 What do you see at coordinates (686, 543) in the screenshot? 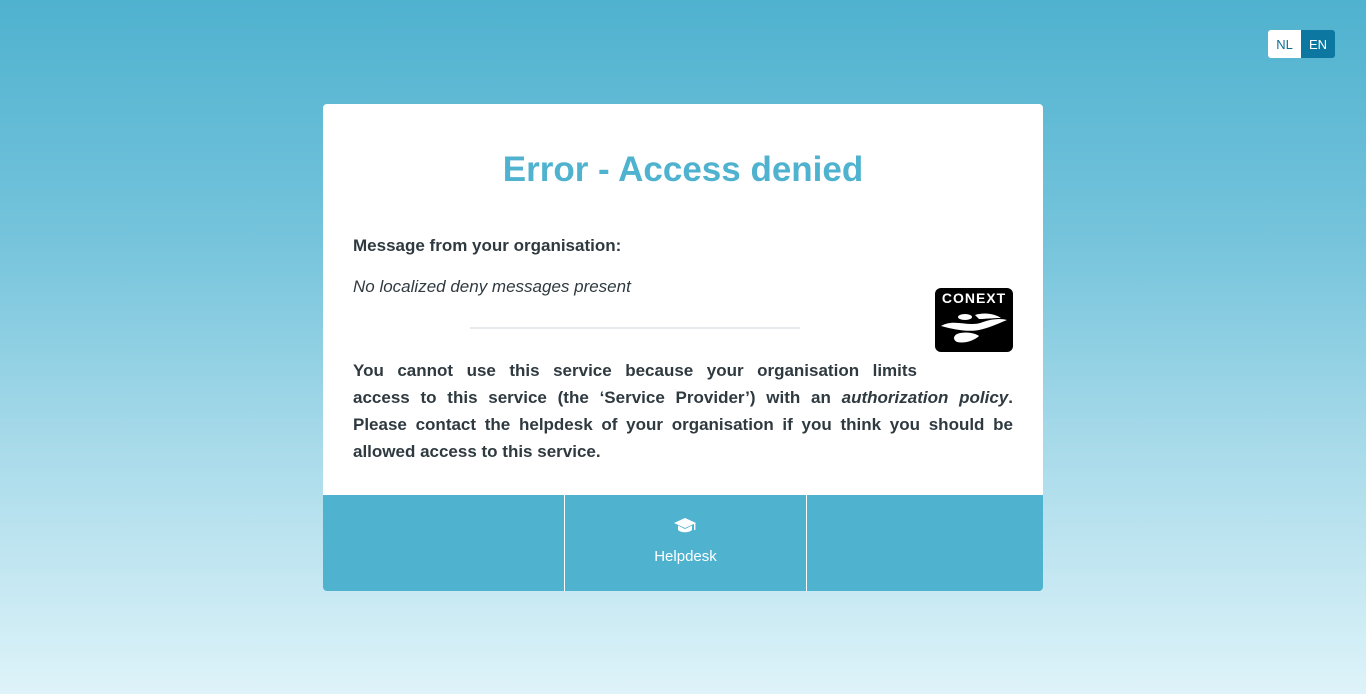
I see `helpdesk-link: Helpdesk` at bounding box center [686, 543].